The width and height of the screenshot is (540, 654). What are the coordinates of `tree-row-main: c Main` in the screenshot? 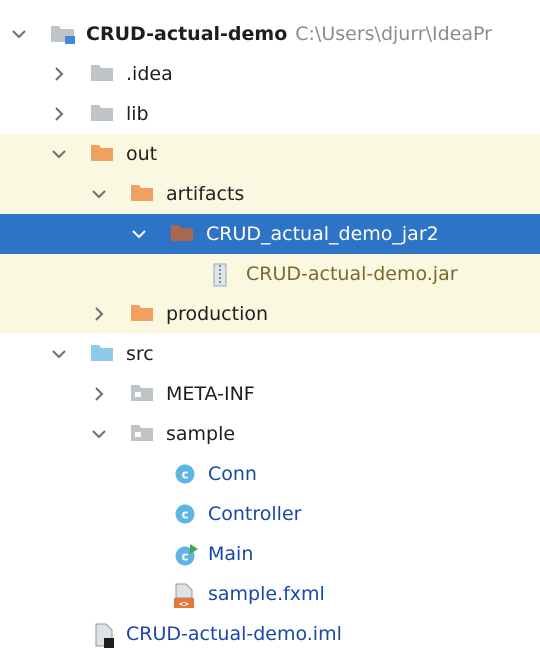 It's located at (270, 554).